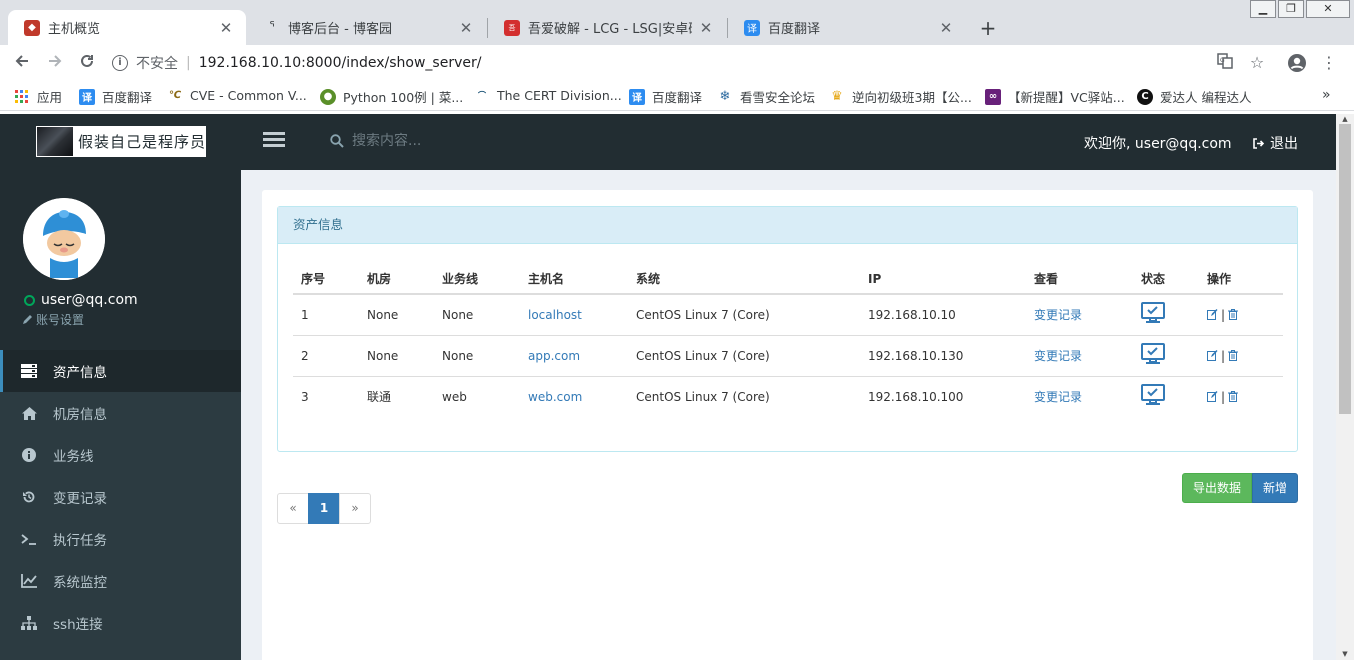 This screenshot has width=1354, height=660. What do you see at coordinates (1217, 488) in the screenshot?
I see `export-data-button: 导出数据` at bounding box center [1217, 488].